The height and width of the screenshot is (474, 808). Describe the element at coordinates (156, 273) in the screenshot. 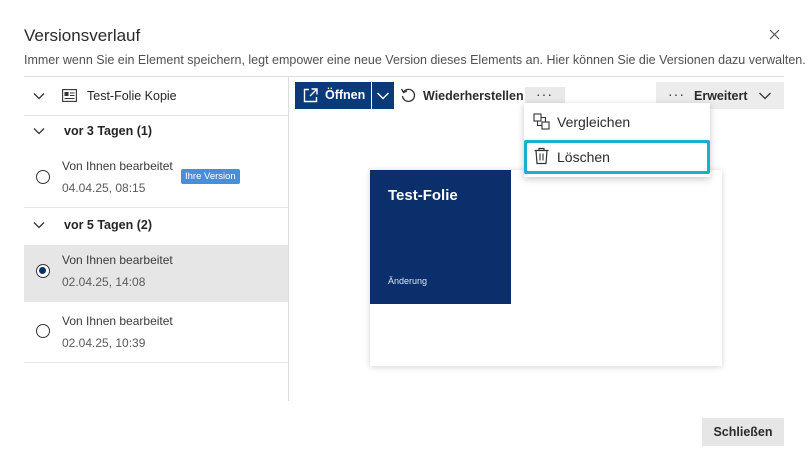

I see `version-item-selected: Von Ihnen bearbeitet 02.04.25, 14:08` at that location.